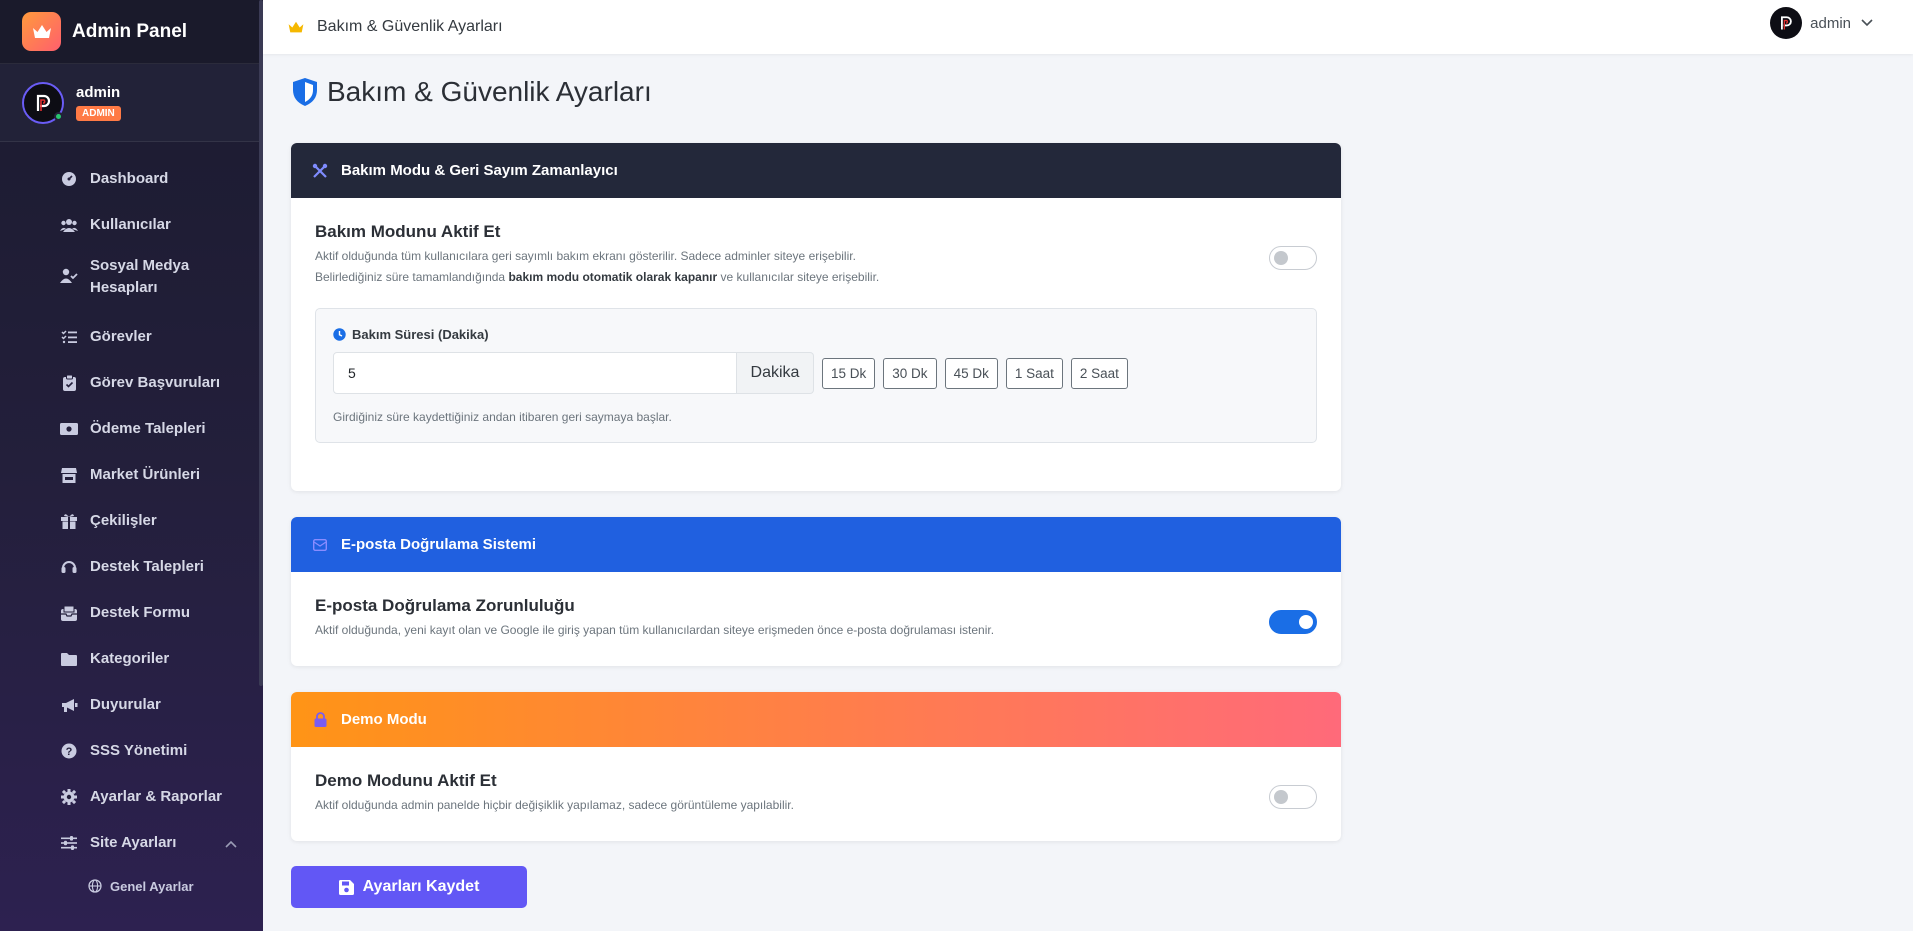 Image resolution: width=1913 pixels, height=931 pixels. I want to click on crown-icon, so click(41, 31).